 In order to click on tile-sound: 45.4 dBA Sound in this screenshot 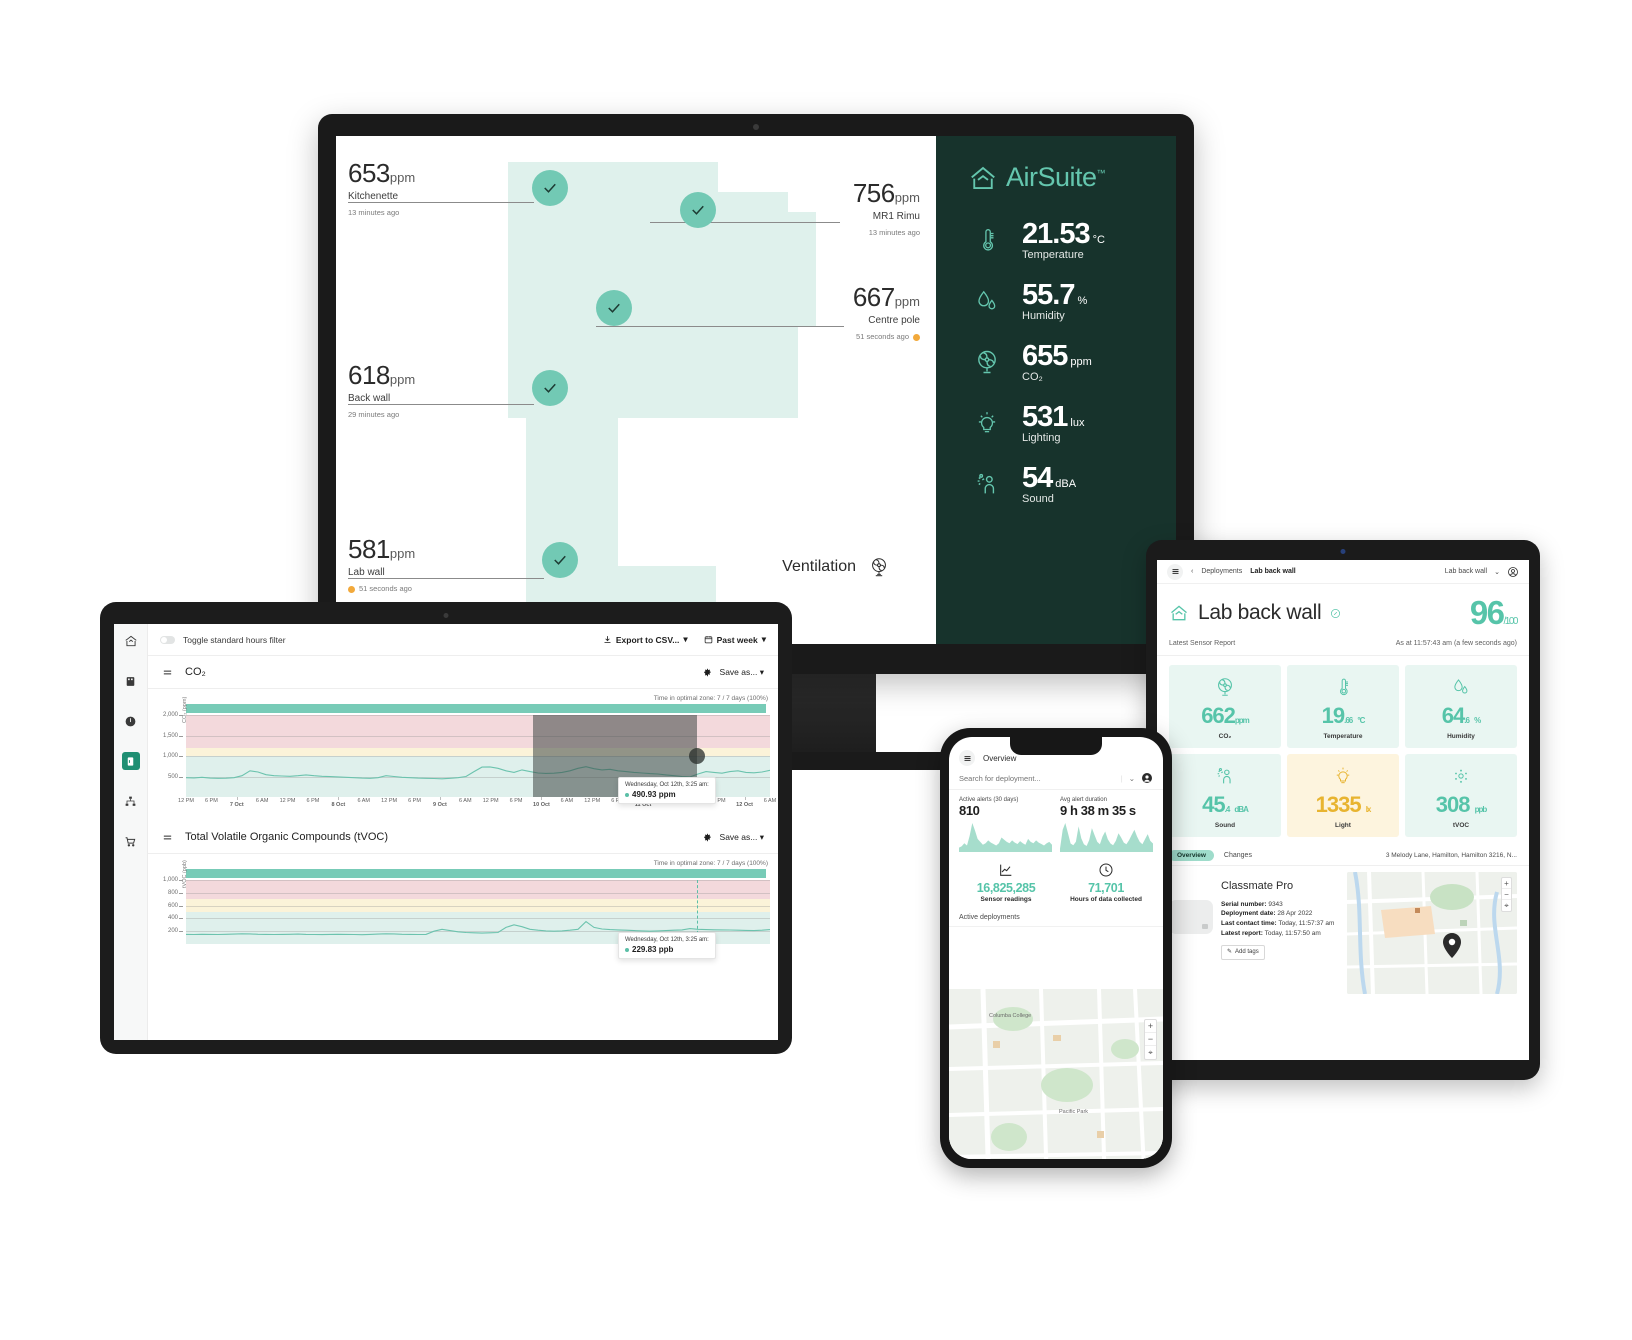, I will do `click(1225, 795)`.